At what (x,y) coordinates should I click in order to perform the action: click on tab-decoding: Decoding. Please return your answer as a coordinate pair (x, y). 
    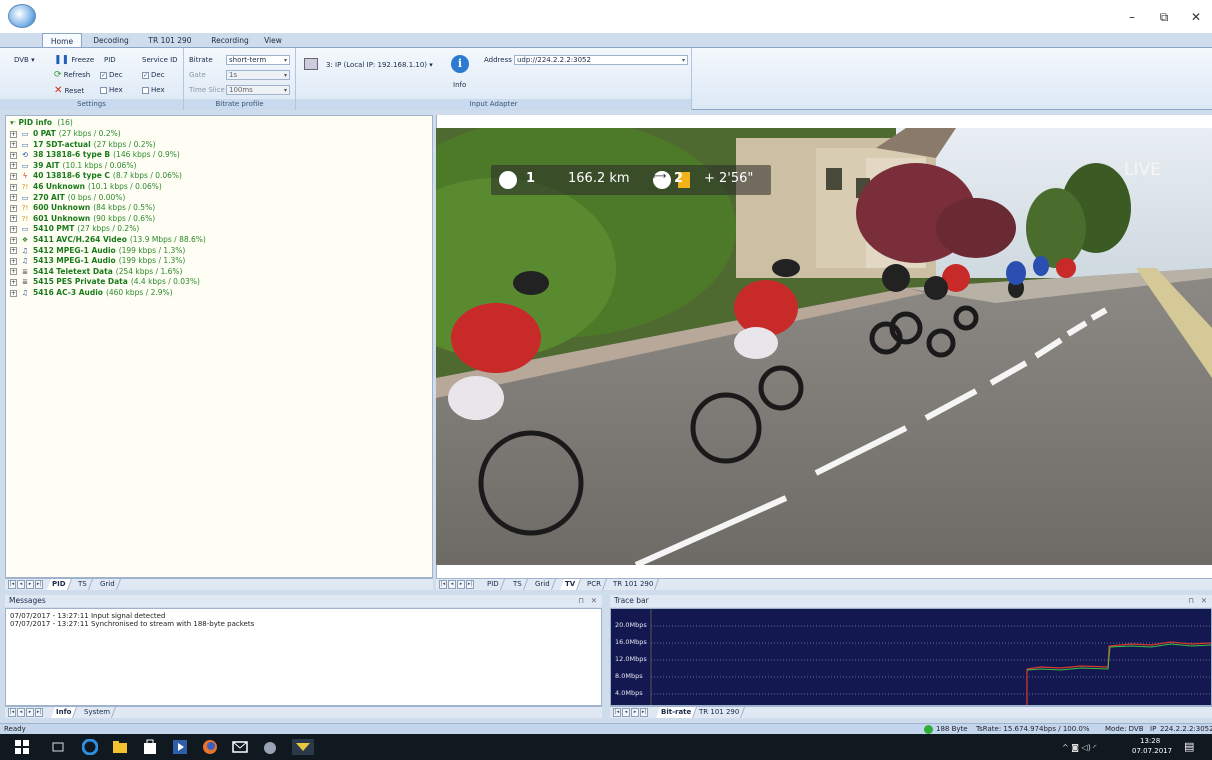
    Looking at the image, I should click on (111, 40).